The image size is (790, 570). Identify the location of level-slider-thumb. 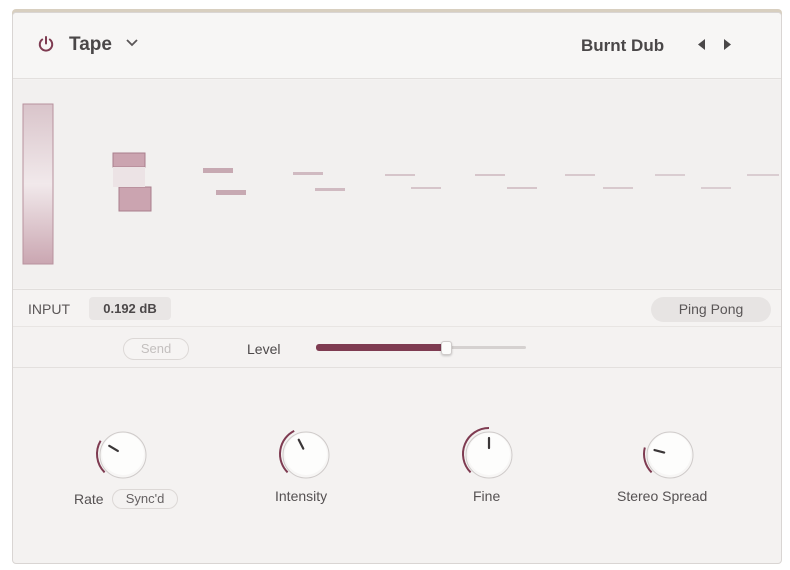
(447, 348).